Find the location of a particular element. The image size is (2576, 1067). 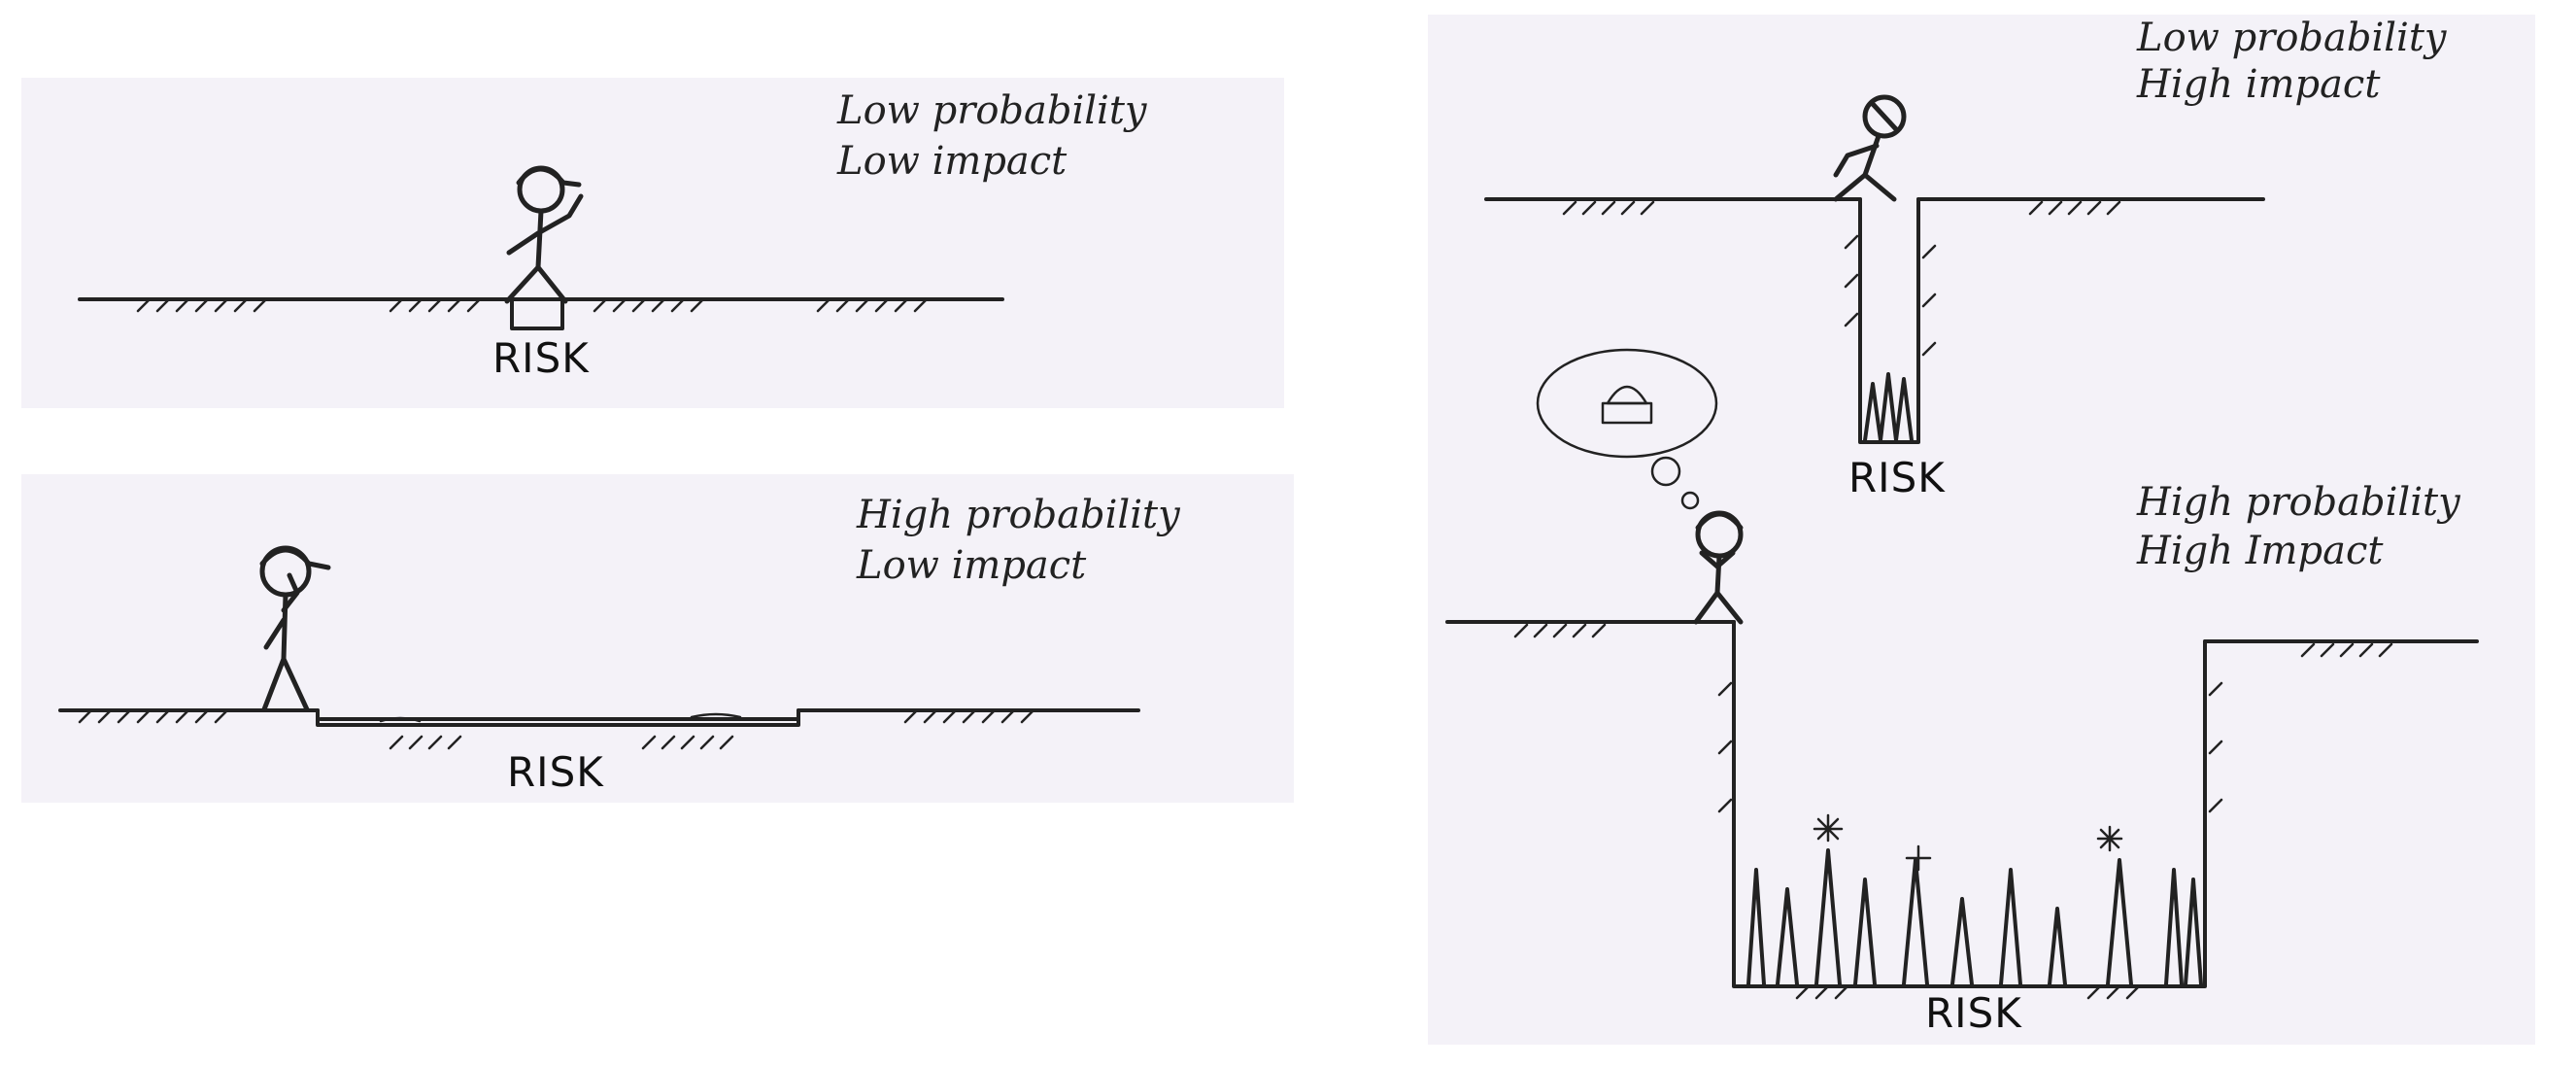

caption-high-impact: High impact is located at coordinates (2259, 84).